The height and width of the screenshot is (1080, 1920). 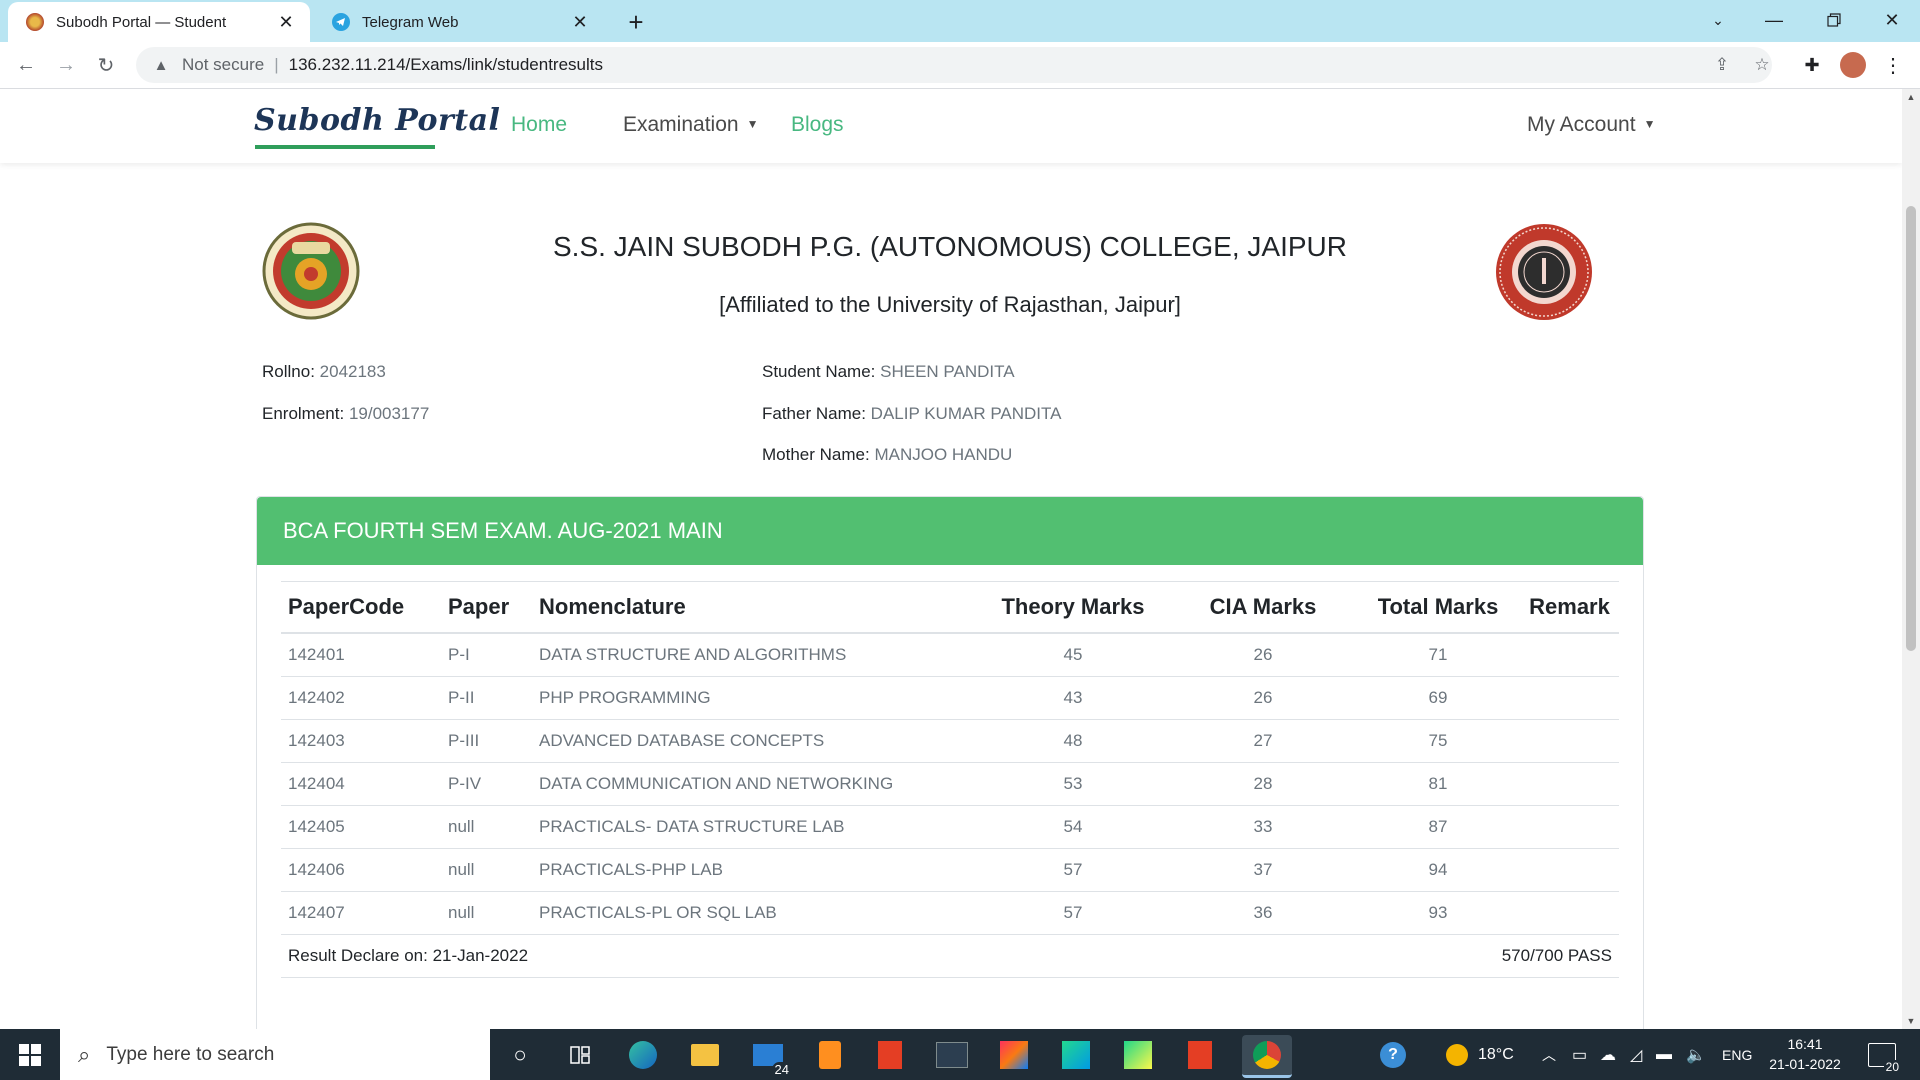 I want to click on result-declared-date: Result Declare on: 21-Jan-2022, so click(x=725, y=956).